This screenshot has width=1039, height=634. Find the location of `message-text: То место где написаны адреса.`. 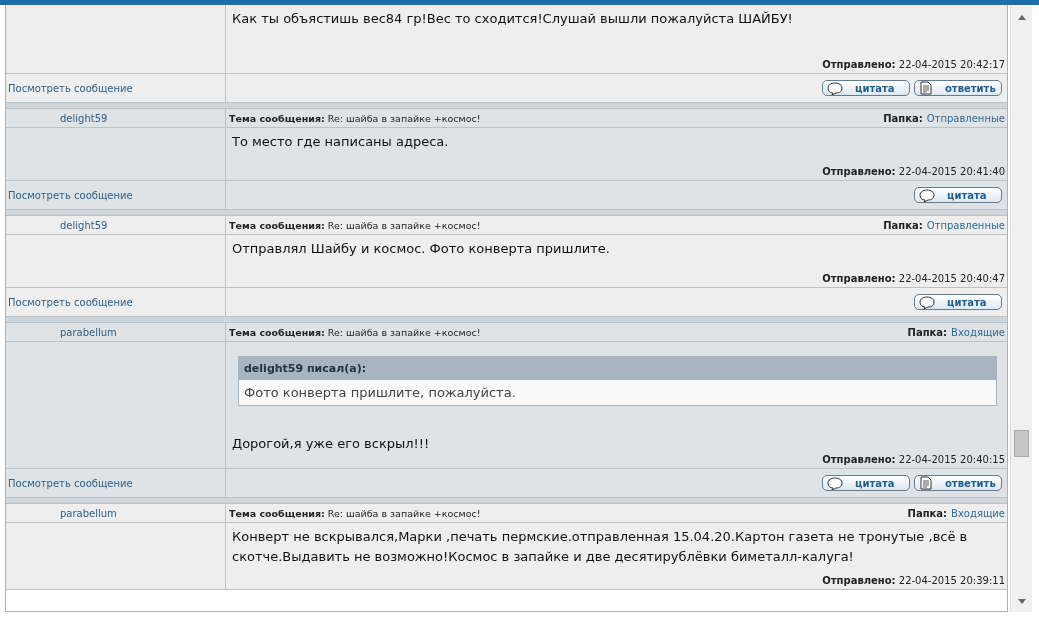

message-text: То место где написаны адреса. is located at coordinates (341, 142).